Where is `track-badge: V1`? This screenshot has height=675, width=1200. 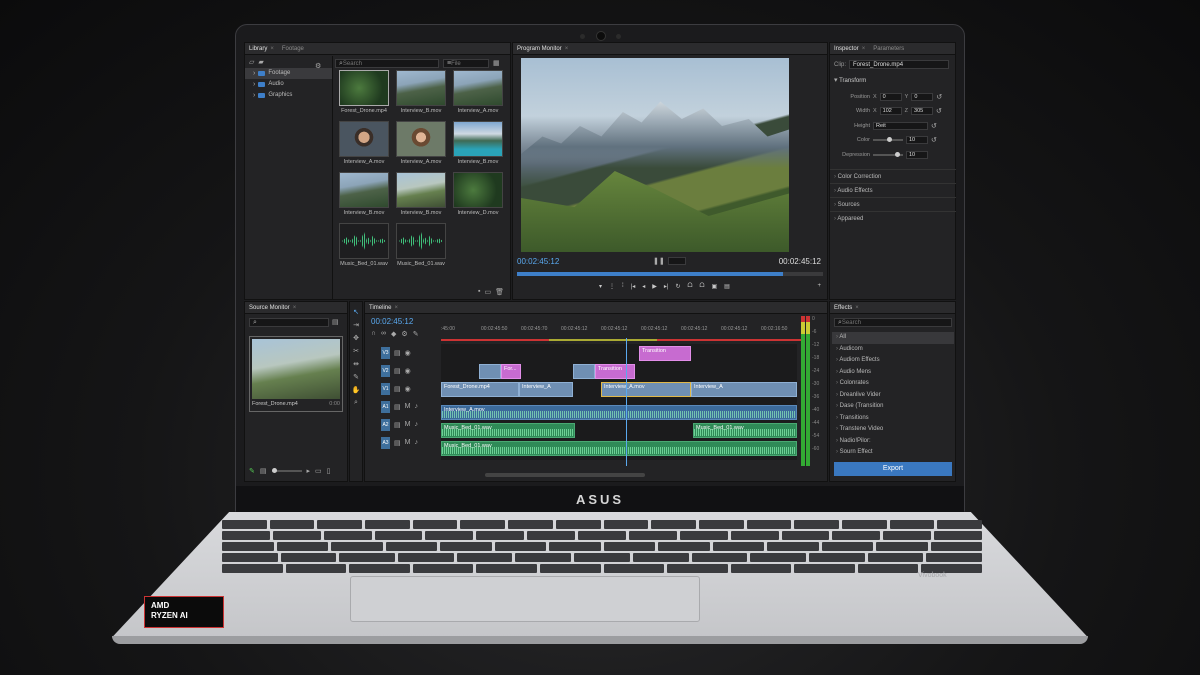
track-badge: V1 is located at coordinates (385, 388).